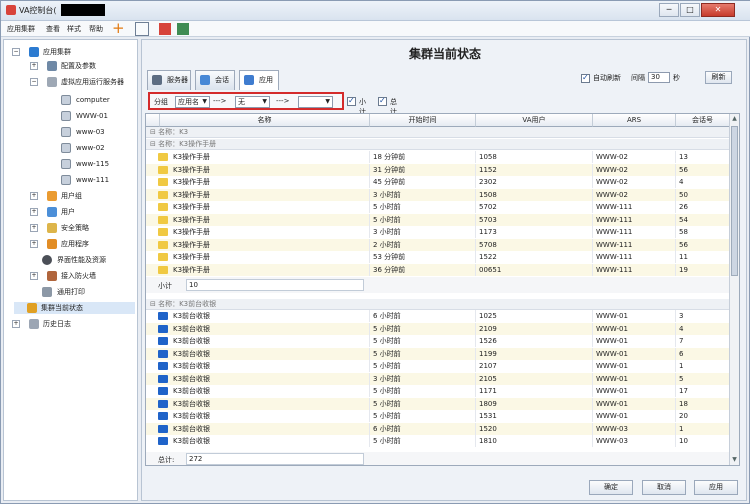  Describe the element at coordinates (734, 289) in the screenshot. I see `vertical-scrollbar: ▲ ▼` at that location.